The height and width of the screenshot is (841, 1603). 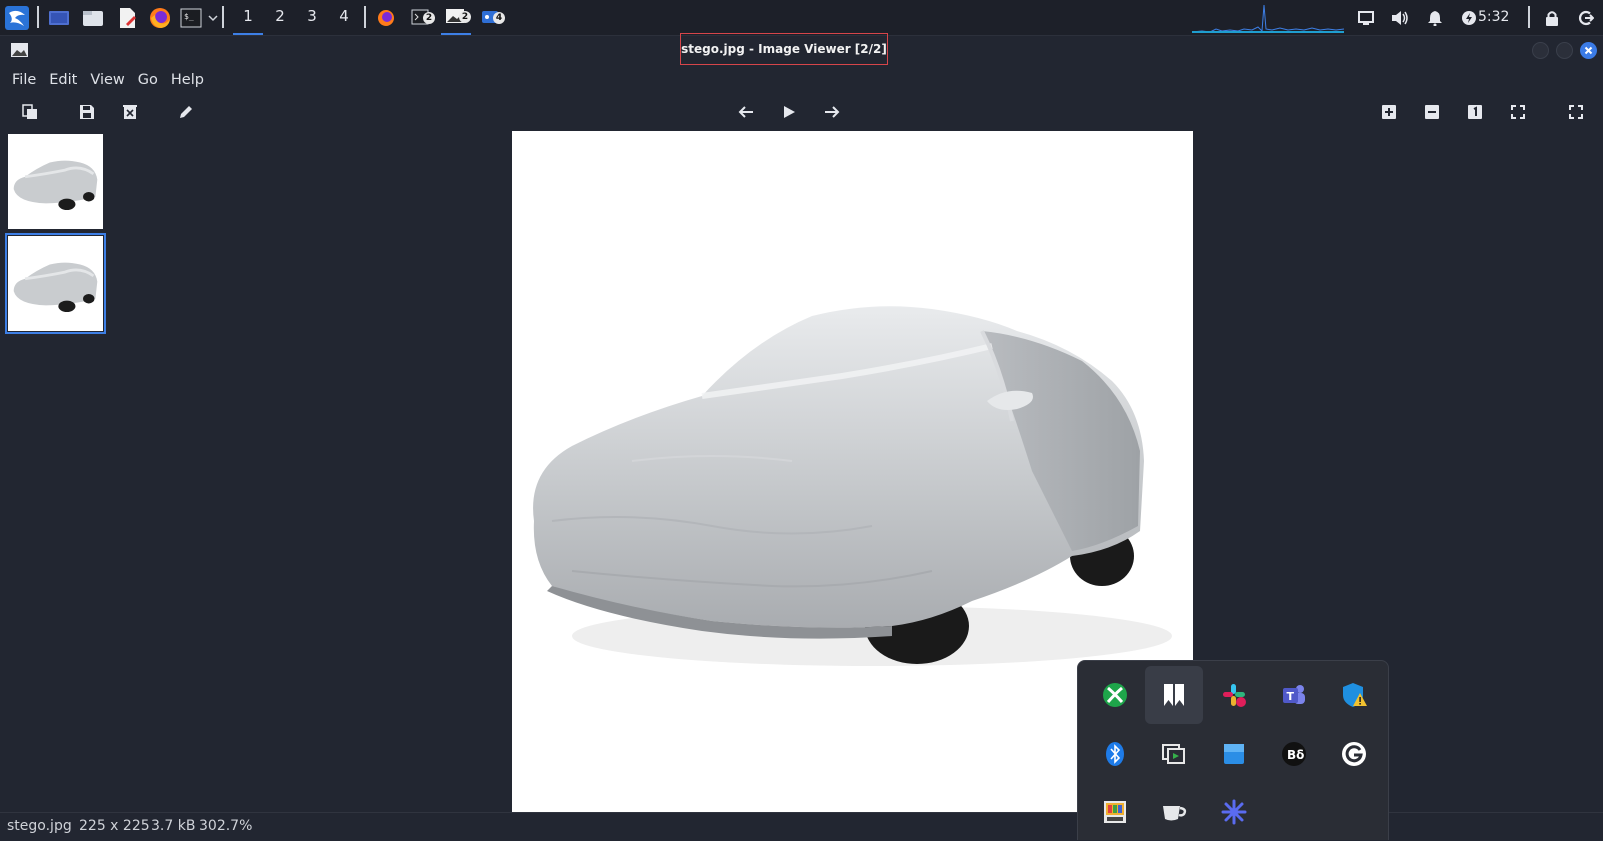 What do you see at coordinates (344, 17) in the screenshot?
I see `workspace-4: 4` at bounding box center [344, 17].